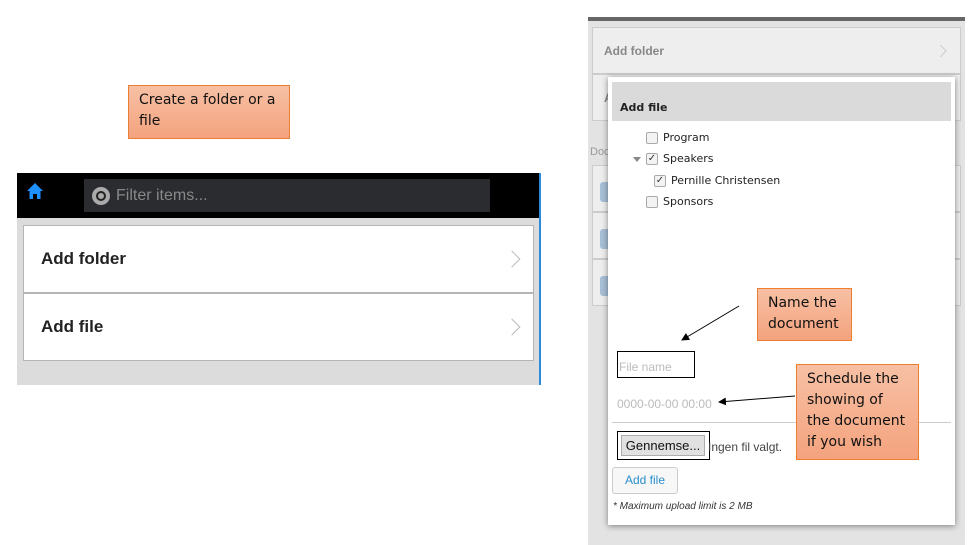  I want to click on arrow-to-file-name, so click(710, 323).